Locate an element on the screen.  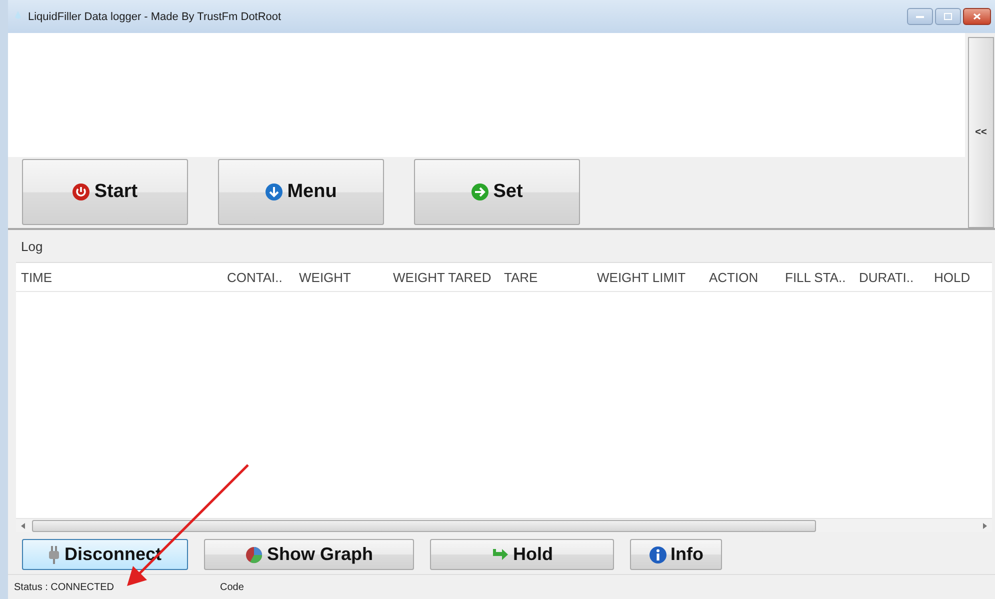
column-header: HOLD is located at coordinates (961, 277).